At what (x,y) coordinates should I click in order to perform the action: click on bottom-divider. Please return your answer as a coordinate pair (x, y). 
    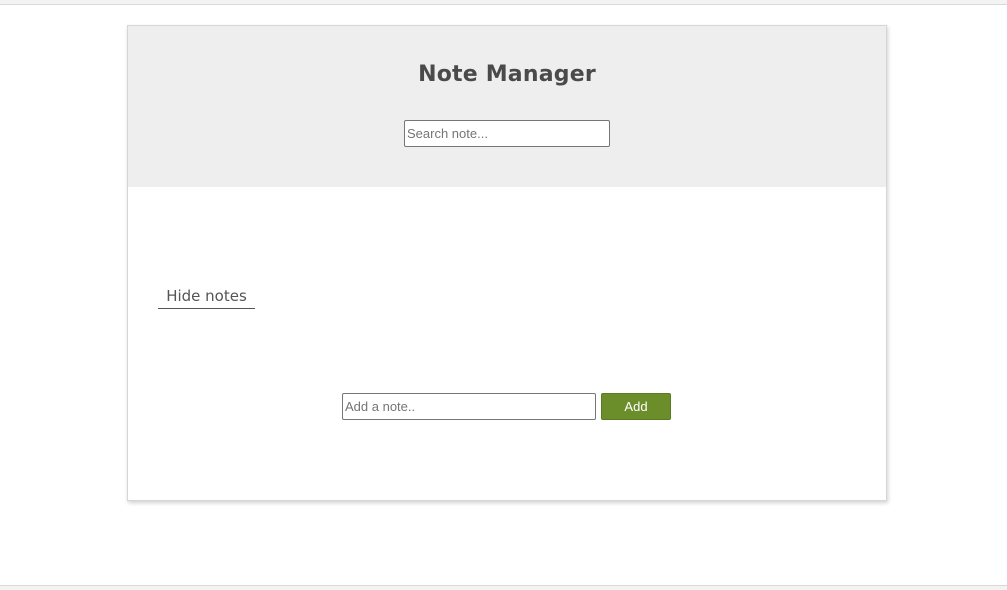
    Looking at the image, I should click on (503, 587).